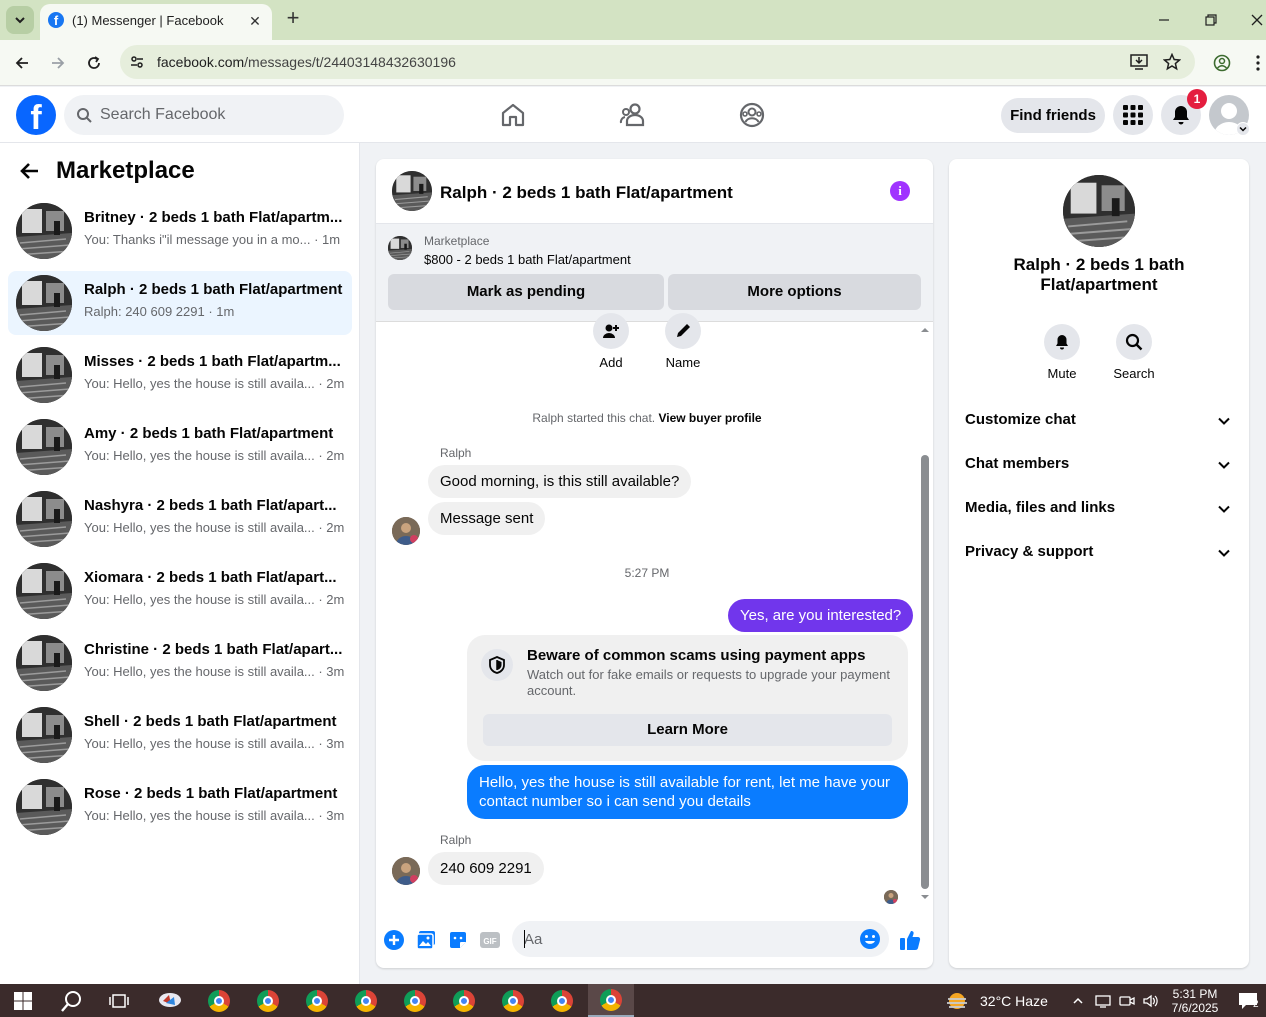 The height and width of the screenshot is (1017, 1266). Describe the element at coordinates (1099, 421) in the screenshot. I see `customize-chat-section: Customize chat` at that location.